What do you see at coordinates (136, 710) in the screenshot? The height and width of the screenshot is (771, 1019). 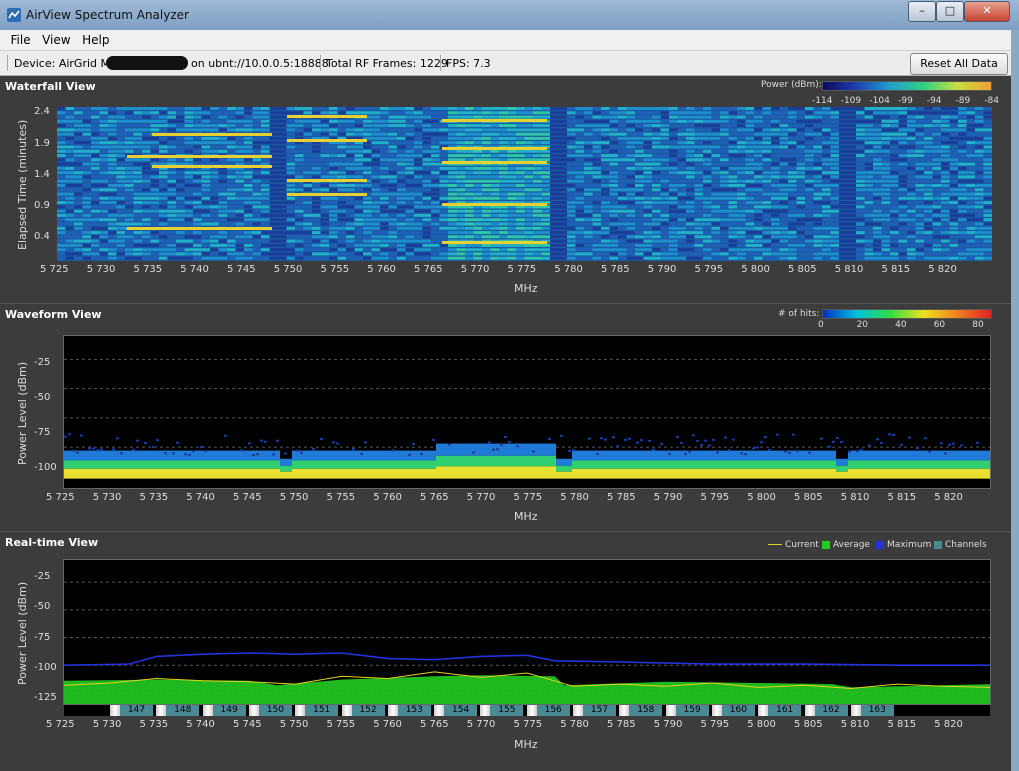 I see `channel-147: 147` at bounding box center [136, 710].